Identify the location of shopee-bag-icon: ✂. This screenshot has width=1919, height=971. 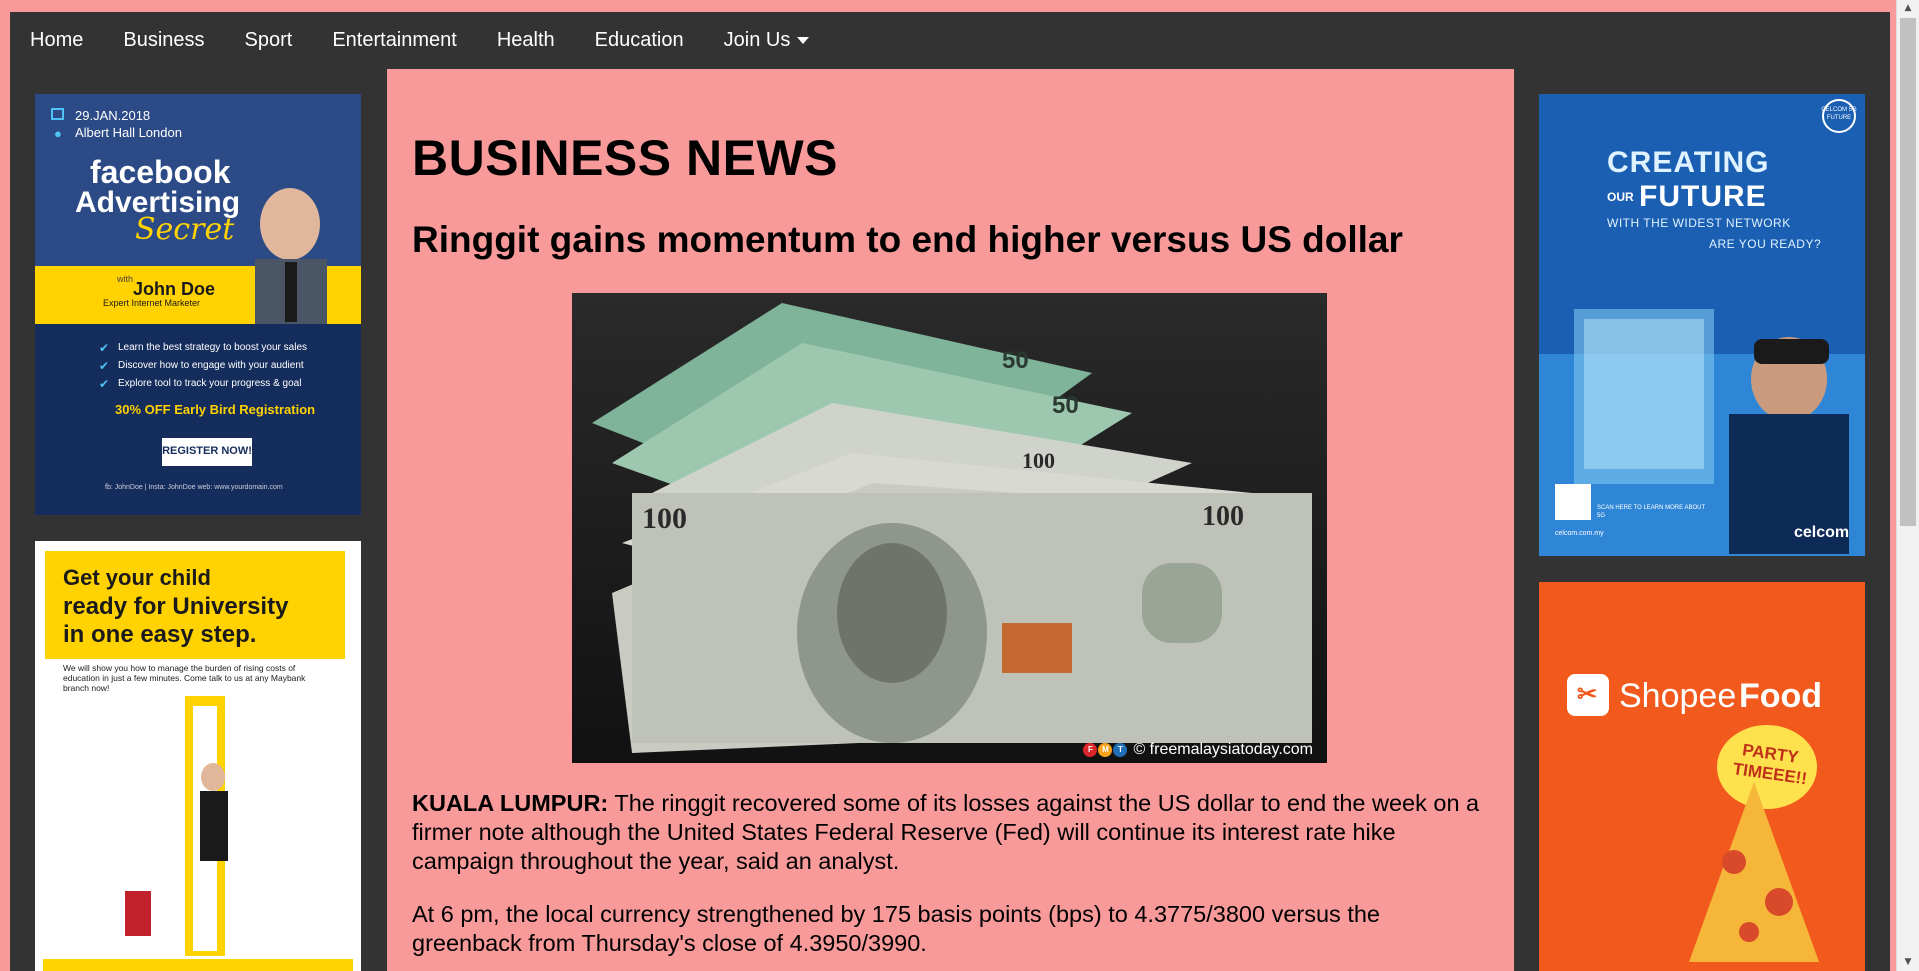
(1587, 694).